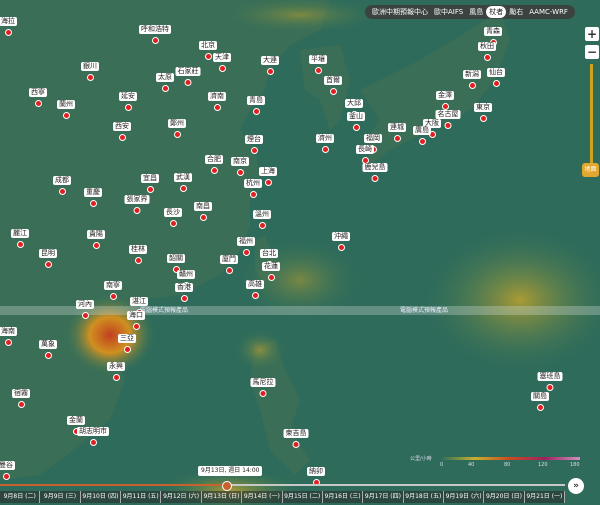 Image resolution: width=600 pixels, height=505 pixels. I want to click on city-marker: 重慶, so click(93, 197).